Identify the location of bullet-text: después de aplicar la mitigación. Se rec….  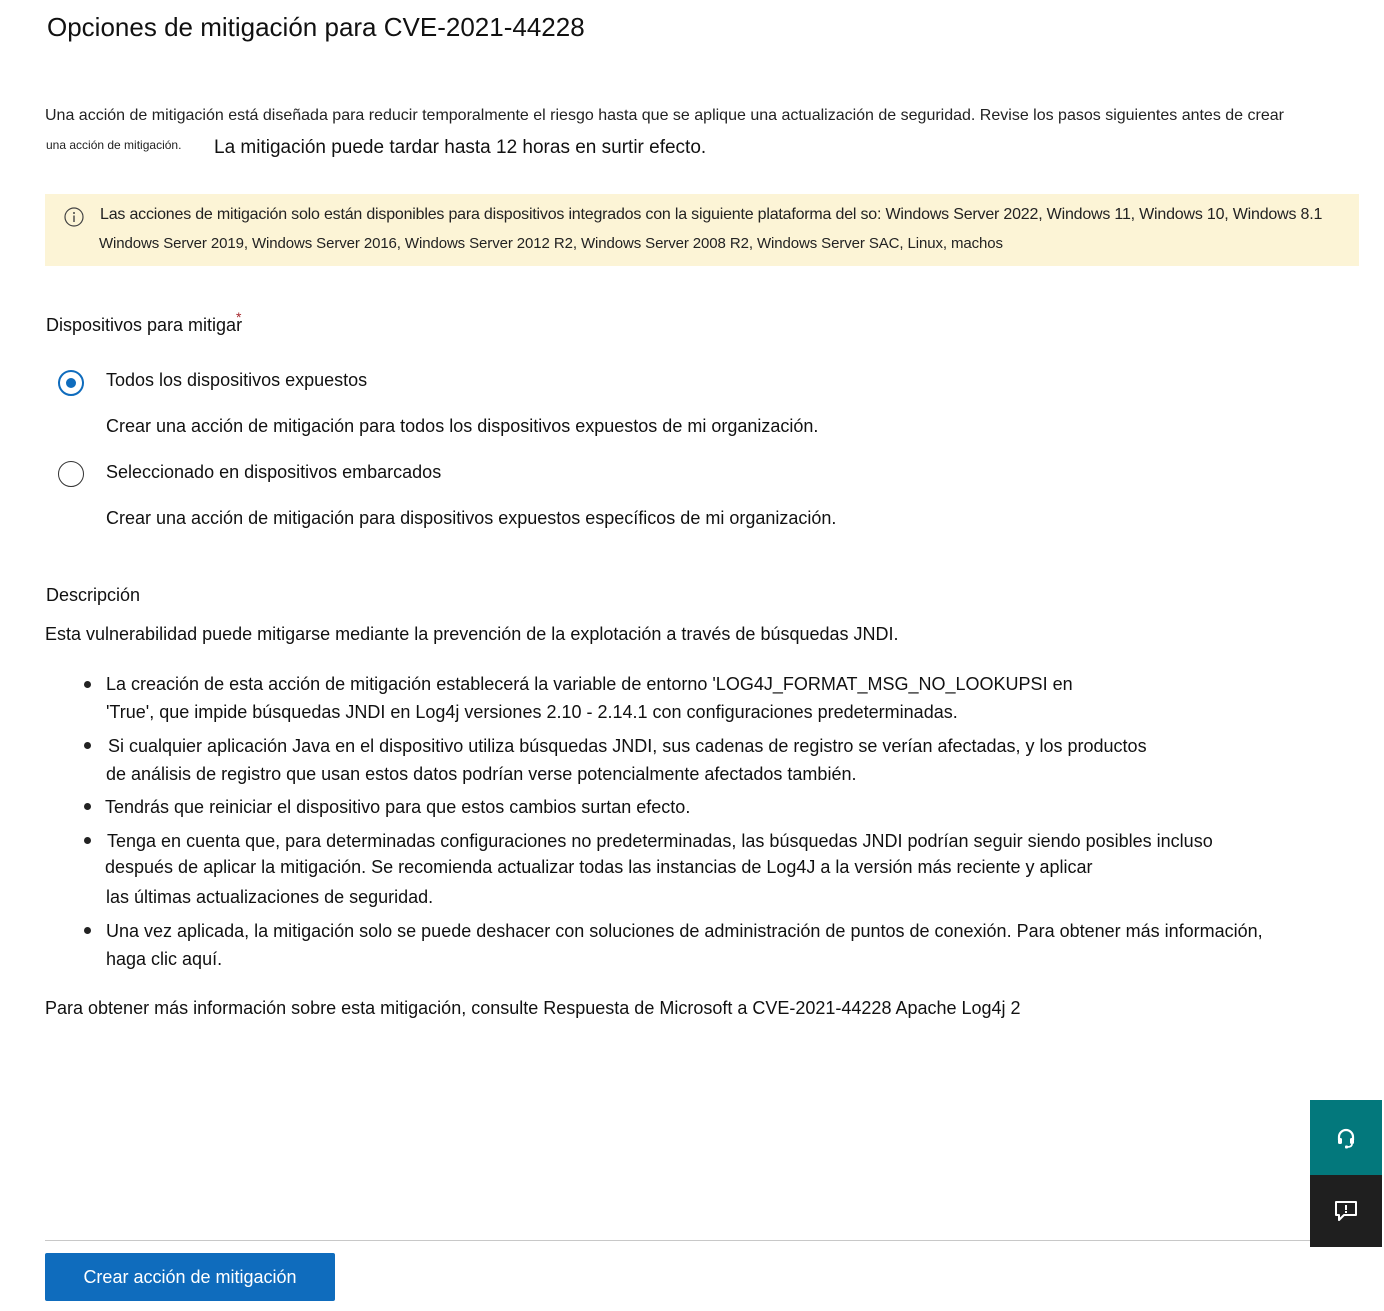
(599, 867).